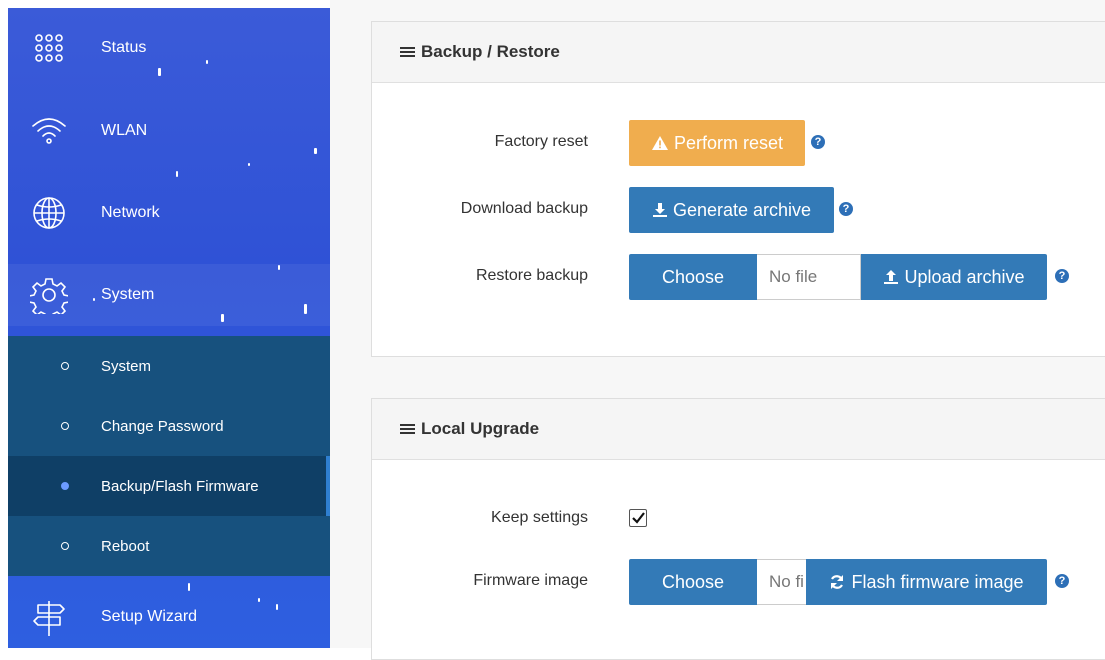 The height and width of the screenshot is (660, 1105). I want to click on warning-icon, so click(659, 143).